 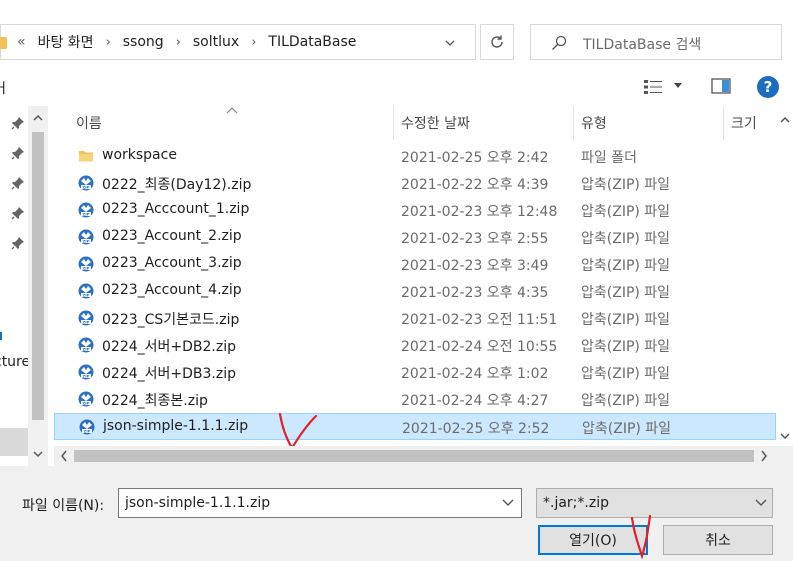 I want to click on column-header-size: 크기, so click(x=744, y=123).